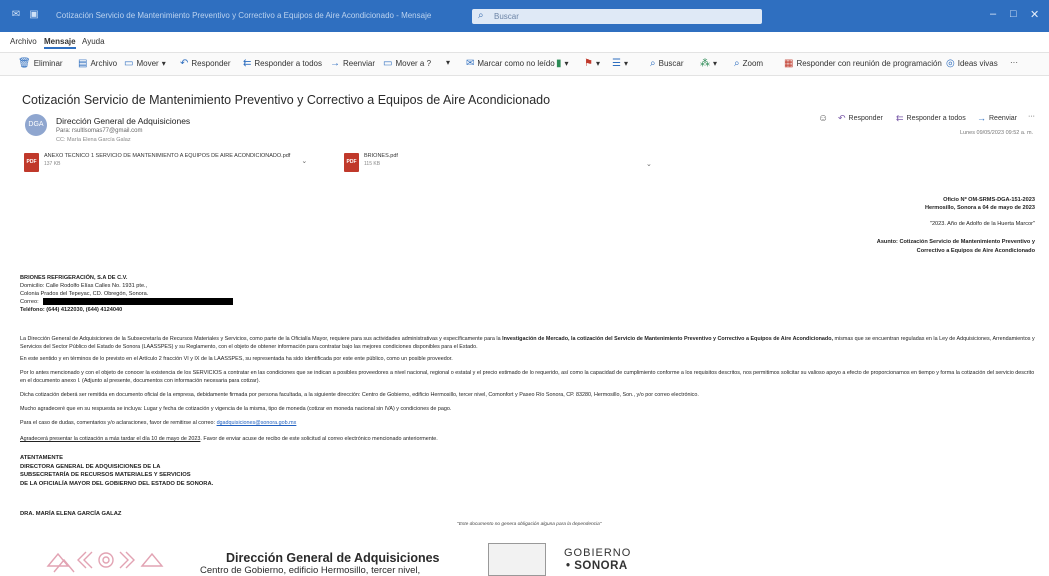 Image resolution: width=1049 pixels, height=576 pixels. What do you see at coordinates (60, 43) in the screenshot?
I see `menu-mensaje: Mensaje` at bounding box center [60, 43].